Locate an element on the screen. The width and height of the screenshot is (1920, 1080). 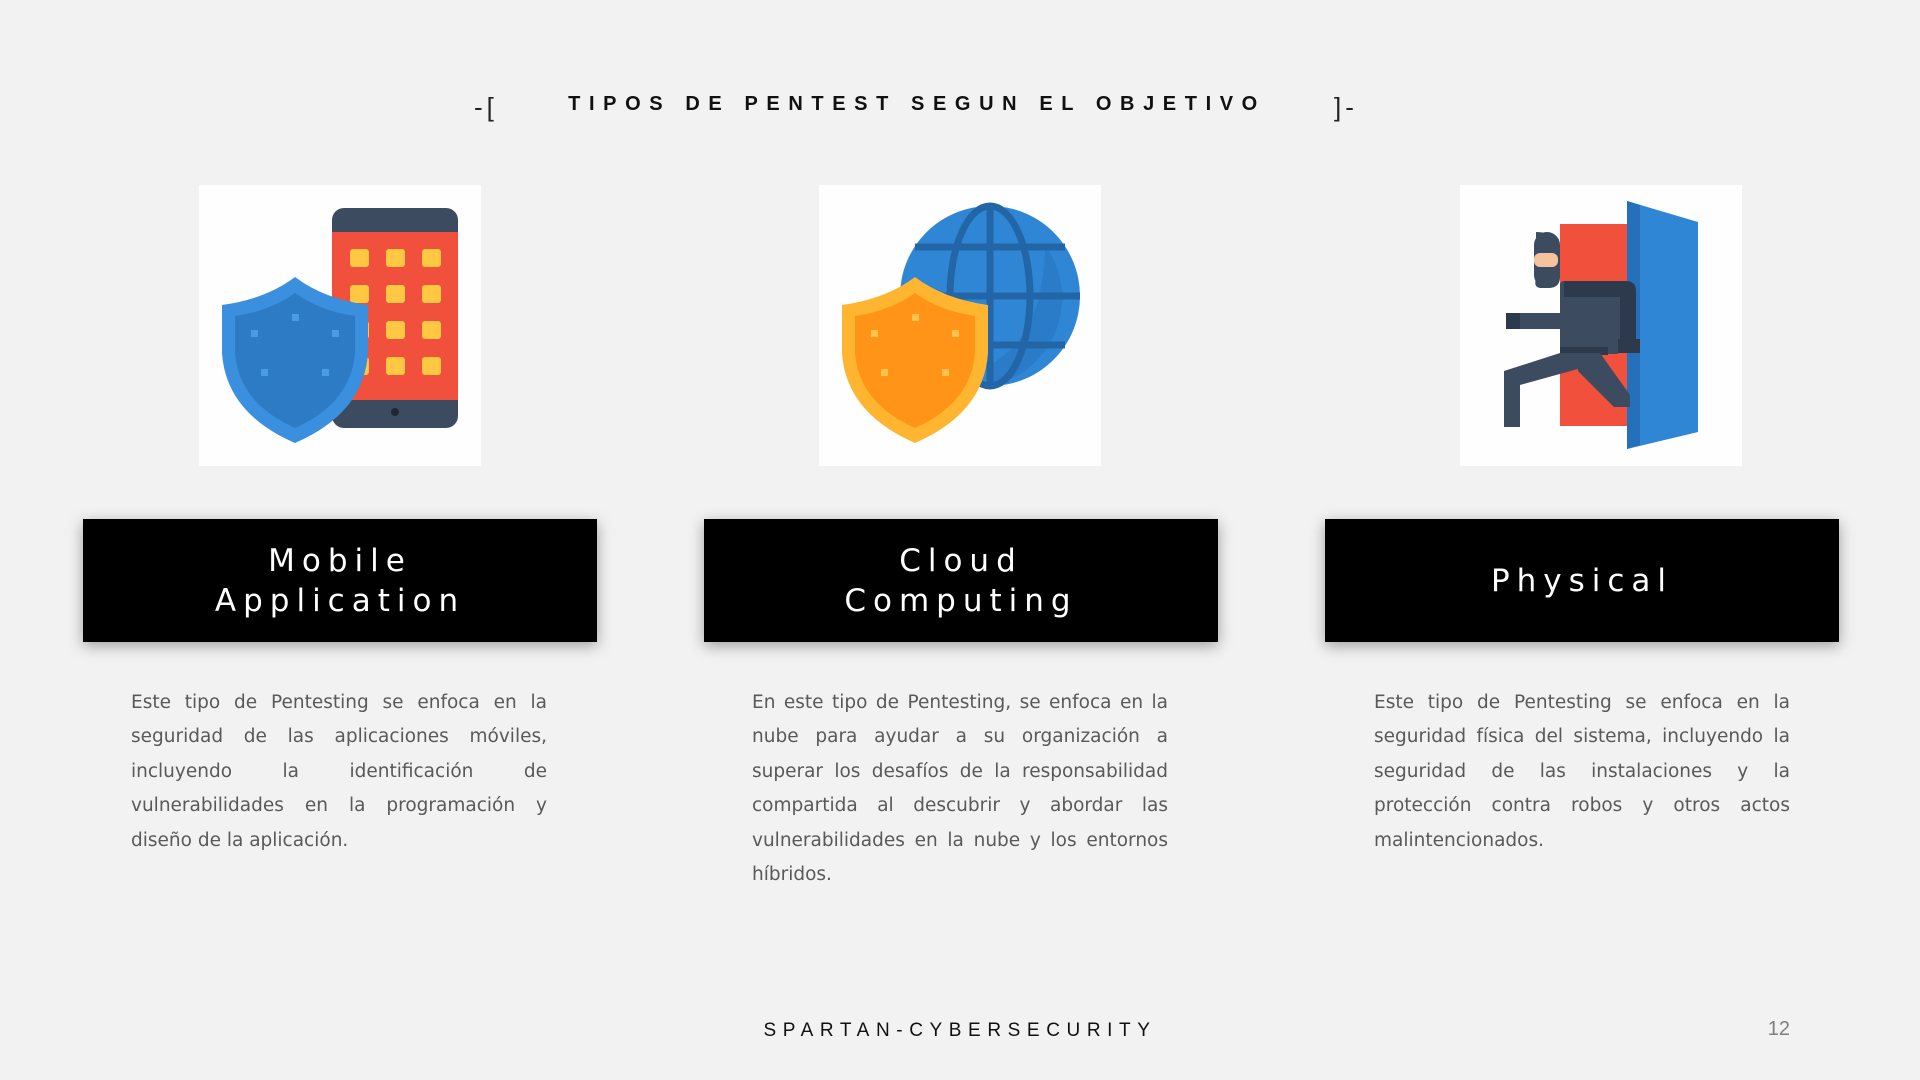
slide-title: TIPOS DE PENTEST SEGUN EL OBJETIVO is located at coordinates (917, 104).